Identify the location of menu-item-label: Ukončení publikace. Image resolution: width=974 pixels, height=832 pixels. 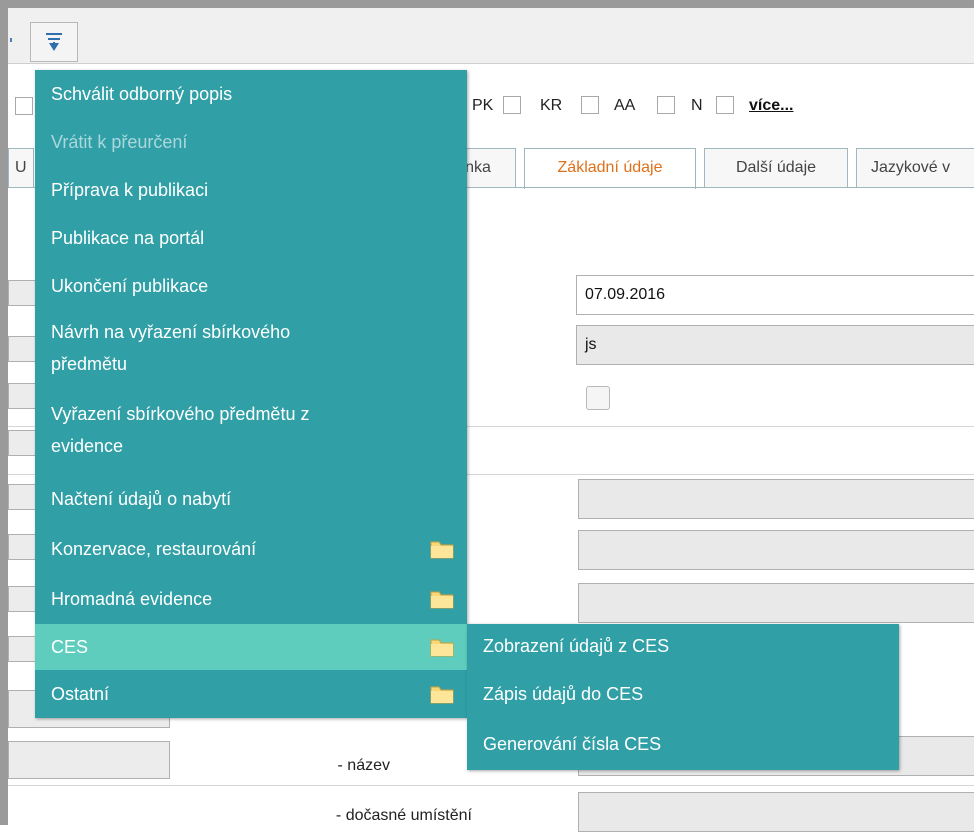
(130, 286).